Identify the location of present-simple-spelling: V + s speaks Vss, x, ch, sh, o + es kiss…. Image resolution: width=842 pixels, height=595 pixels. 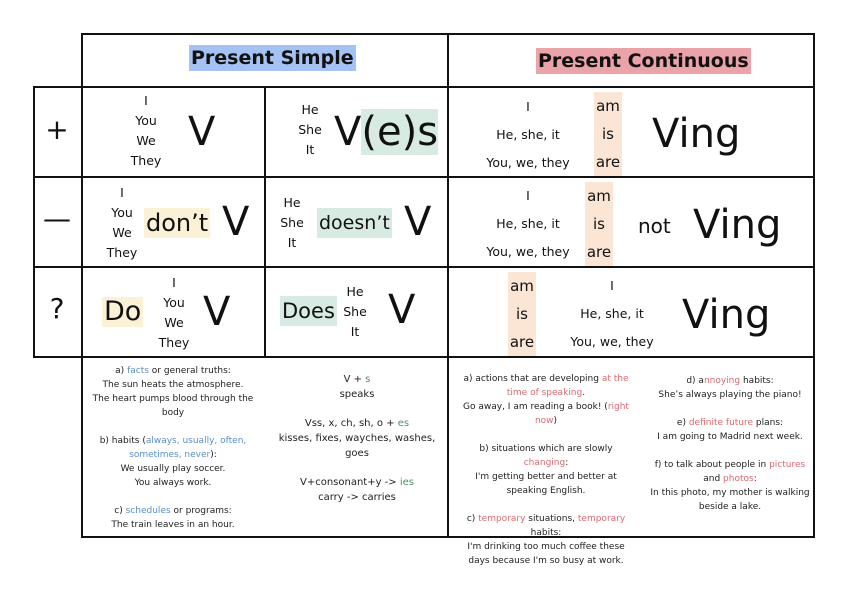
(357, 438).